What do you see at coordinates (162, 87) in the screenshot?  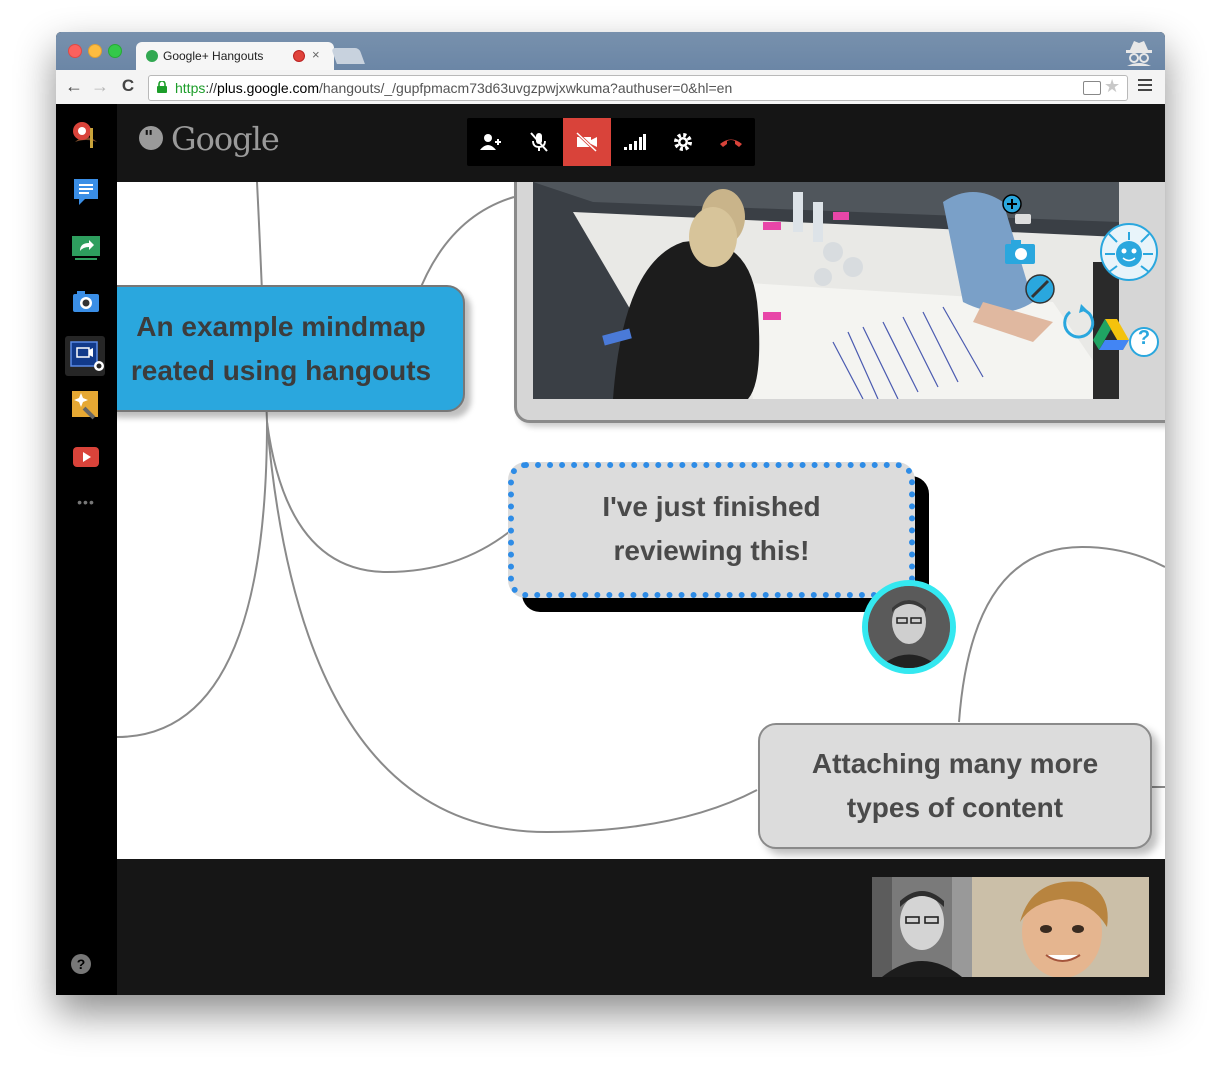 I see `lock-icon` at bounding box center [162, 87].